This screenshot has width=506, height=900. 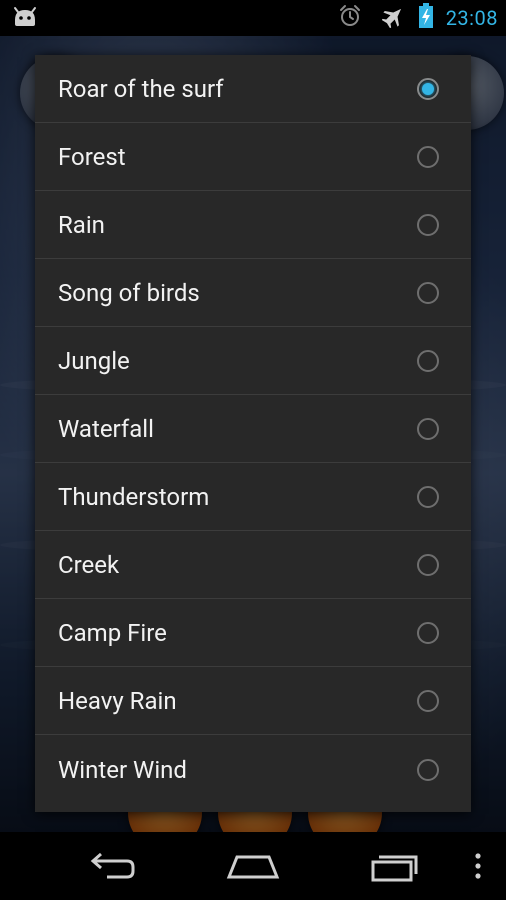 I want to click on overflow-menu-icon, so click(x=478, y=866).